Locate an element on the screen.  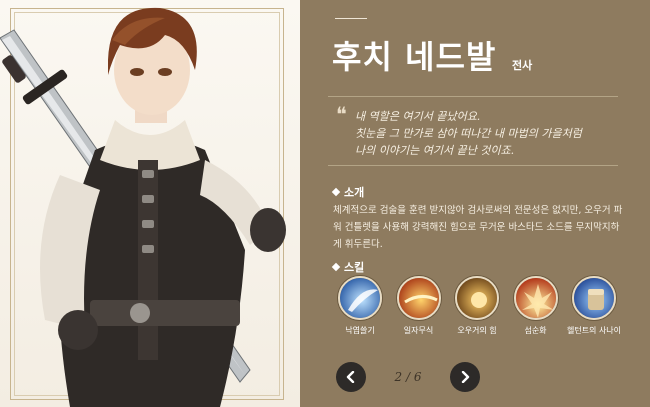
skill-label: 오우거의 힘 is located at coordinates (477, 330).